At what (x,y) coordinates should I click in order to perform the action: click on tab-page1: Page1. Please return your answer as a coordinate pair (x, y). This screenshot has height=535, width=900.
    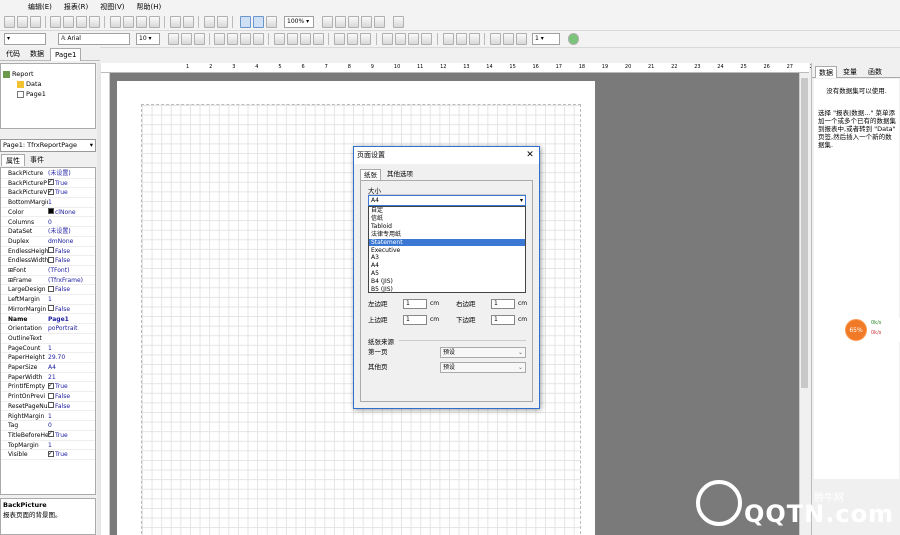
    Looking at the image, I should click on (66, 54).